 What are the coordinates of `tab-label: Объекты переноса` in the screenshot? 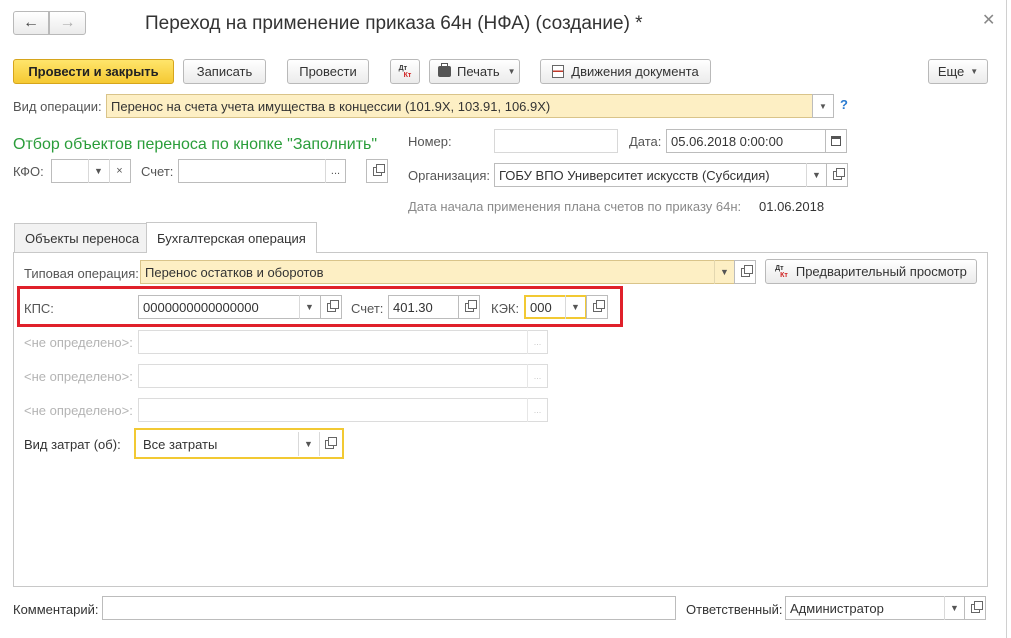 It's located at (82, 238).